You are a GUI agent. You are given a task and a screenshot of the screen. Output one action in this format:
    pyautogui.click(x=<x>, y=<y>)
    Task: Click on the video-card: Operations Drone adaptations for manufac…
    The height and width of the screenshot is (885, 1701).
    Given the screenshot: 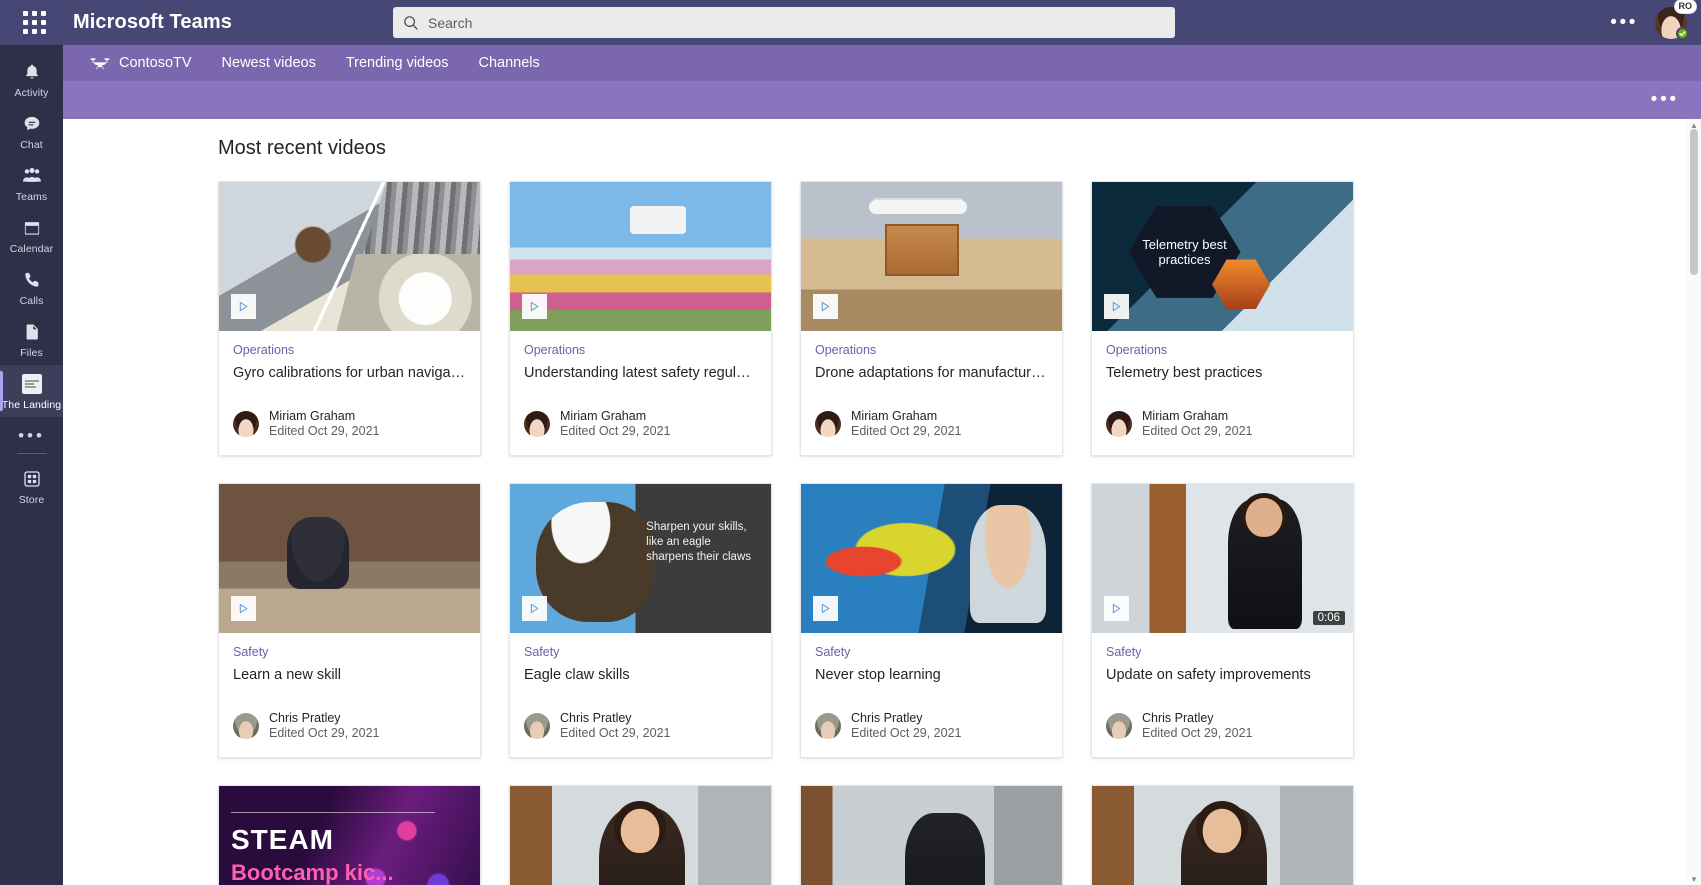 What is the action you would take?
    pyautogui.click(x=931, y=318)
    